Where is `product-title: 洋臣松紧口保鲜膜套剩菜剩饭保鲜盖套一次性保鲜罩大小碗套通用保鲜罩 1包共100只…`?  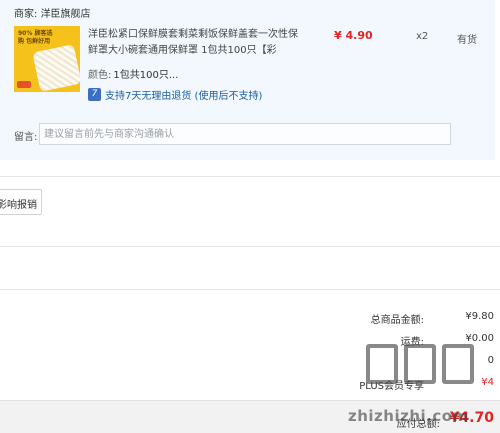 product-title: 洋臣松紧口保鲜膜套剩菜剩饭保鲜盖套一次性保鲜罩大小碗套通用保鲜罩 1包共100只… is located at coordinates (195, 43).